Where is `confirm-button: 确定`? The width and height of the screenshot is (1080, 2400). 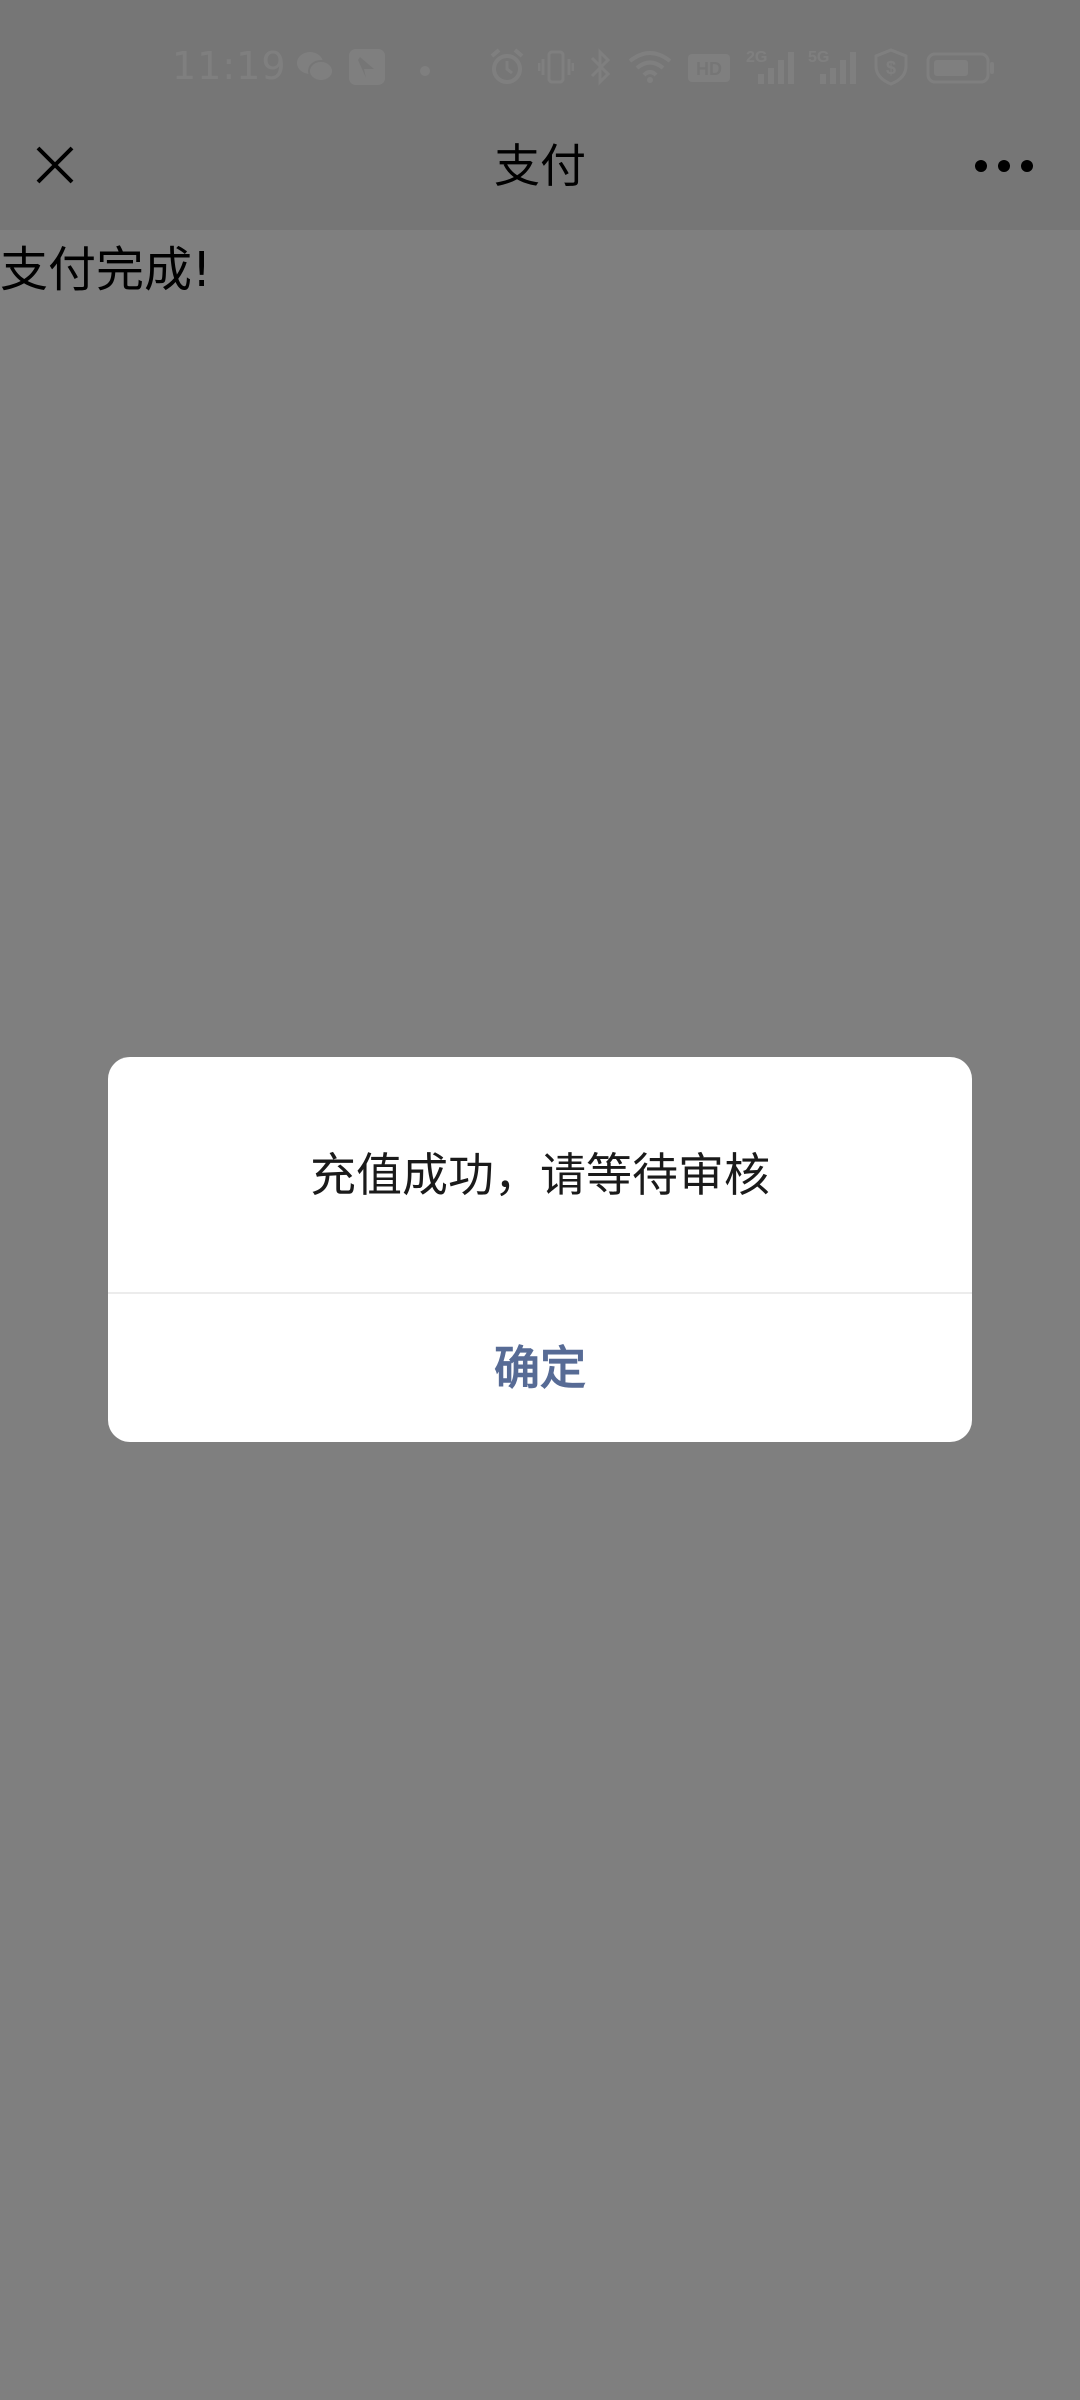
confirm-button: 确定 is located at coordinates (540, 1368).